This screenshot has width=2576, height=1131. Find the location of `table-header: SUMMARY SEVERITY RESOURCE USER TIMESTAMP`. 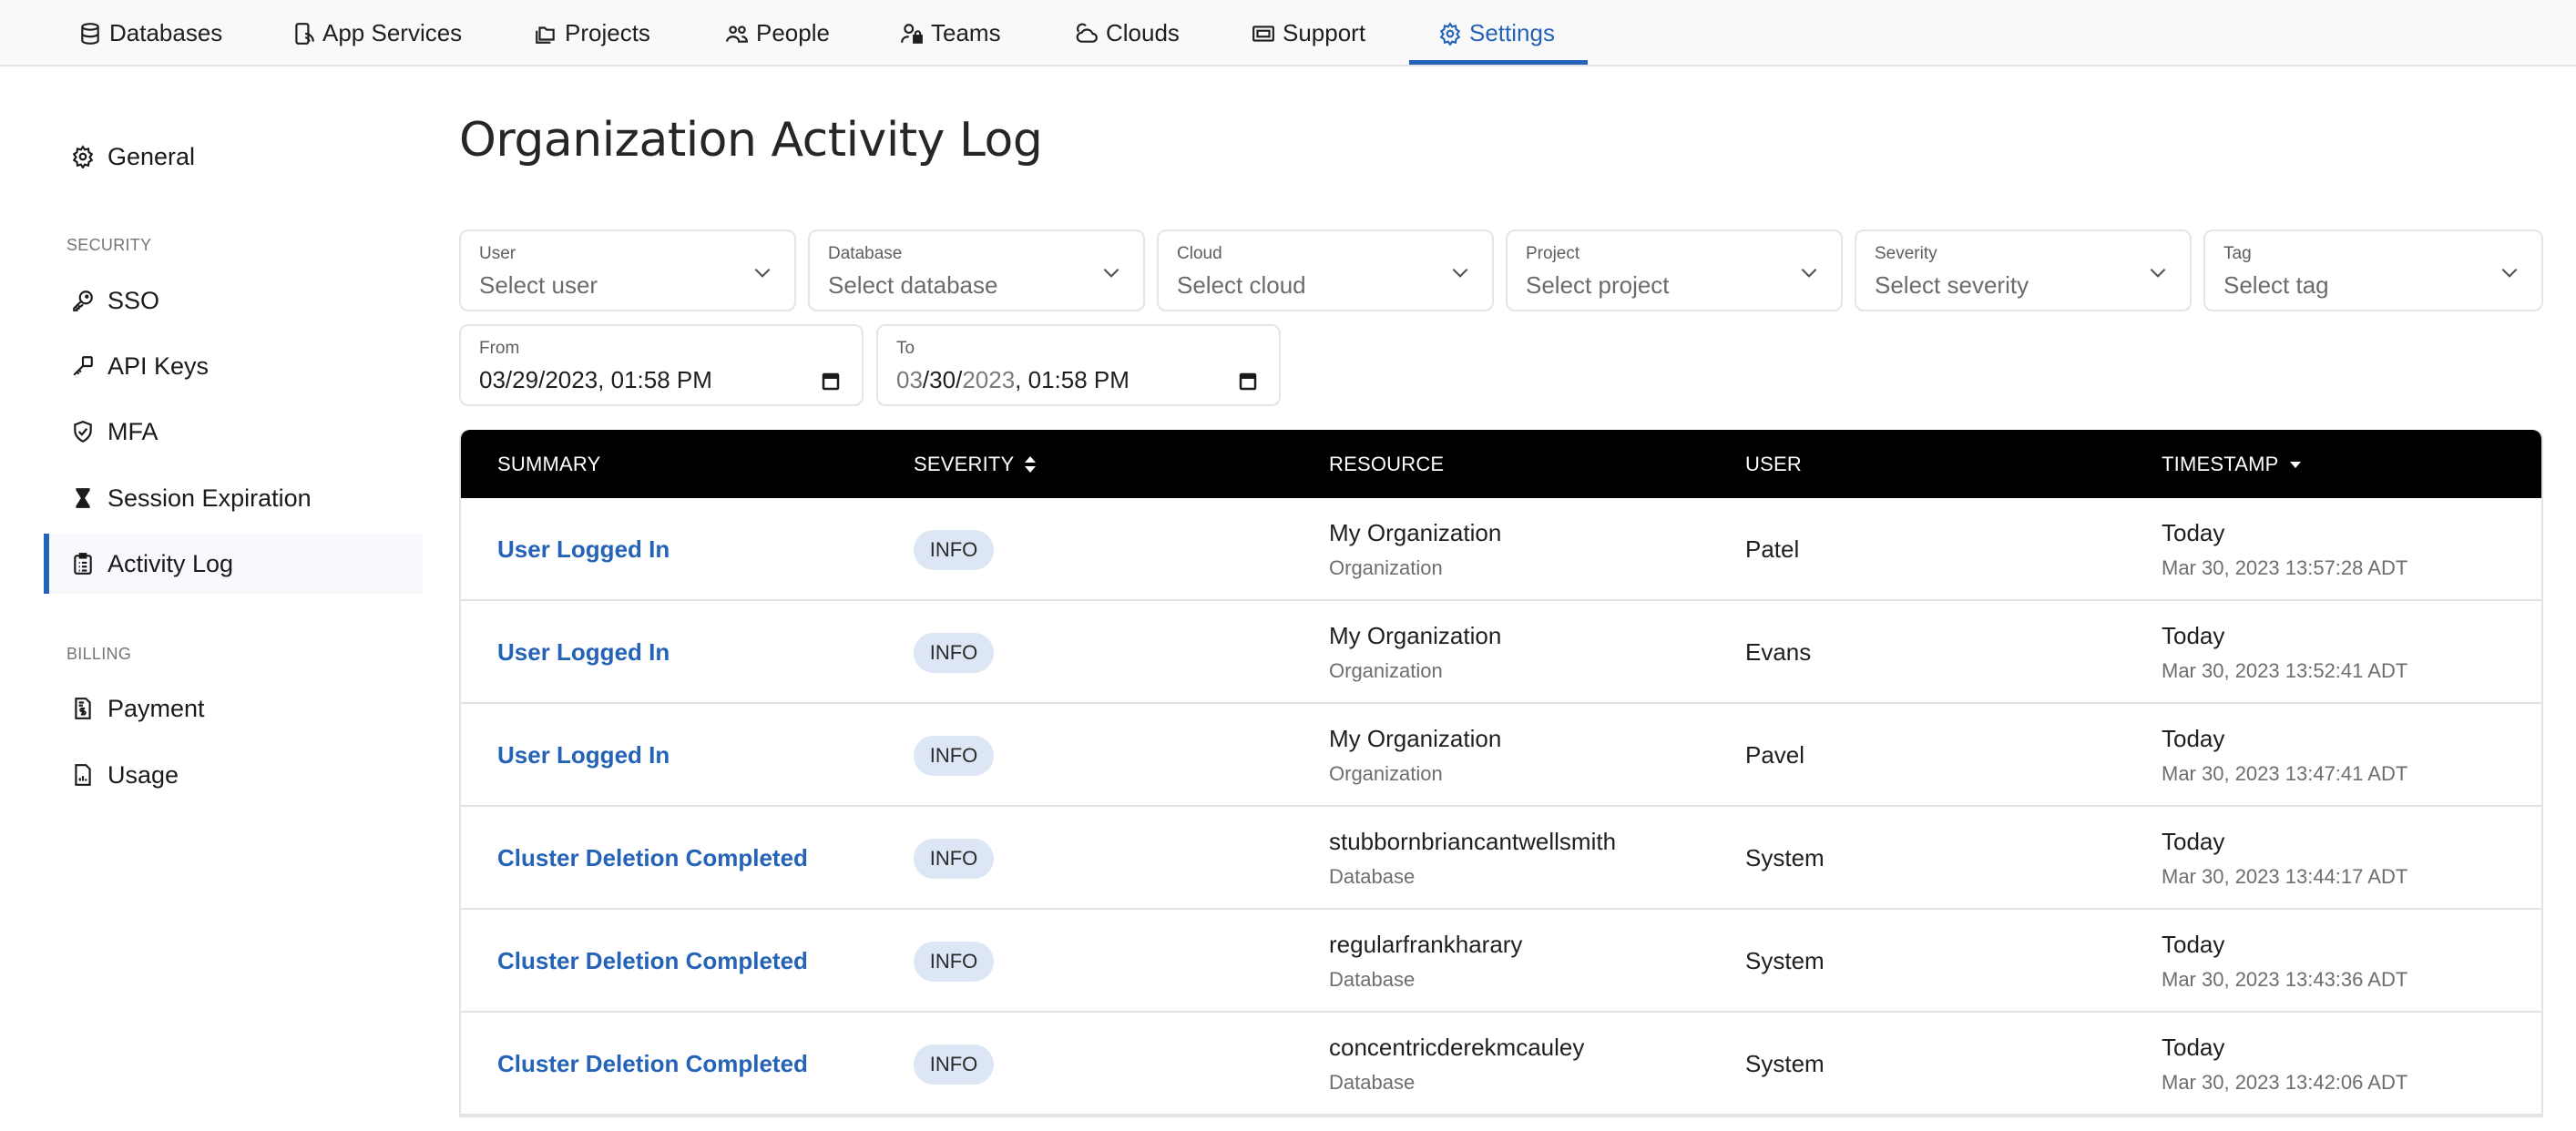

table-header: SUMMARY SEVERITY RESOURCE USER TIMESTAMP is located at coordinates (1501, 464).